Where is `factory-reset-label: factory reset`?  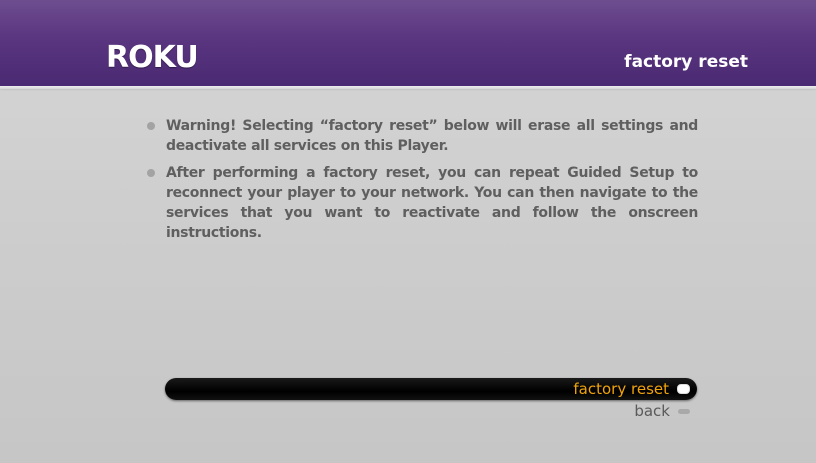 factory-reset-label: factory reset is located at coordinates (621, 389).